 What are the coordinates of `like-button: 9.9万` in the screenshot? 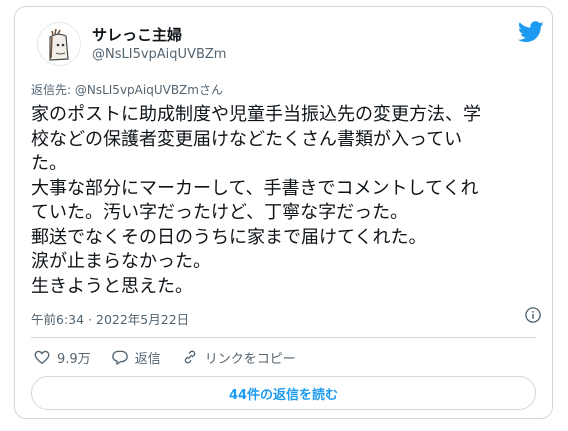 It's located at (62, 357).